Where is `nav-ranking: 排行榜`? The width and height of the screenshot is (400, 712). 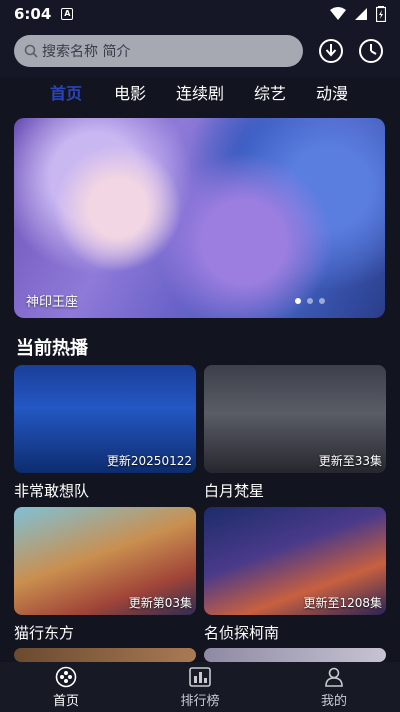 nav-ranking: 排行榜 is located at coordinates (200, 687).